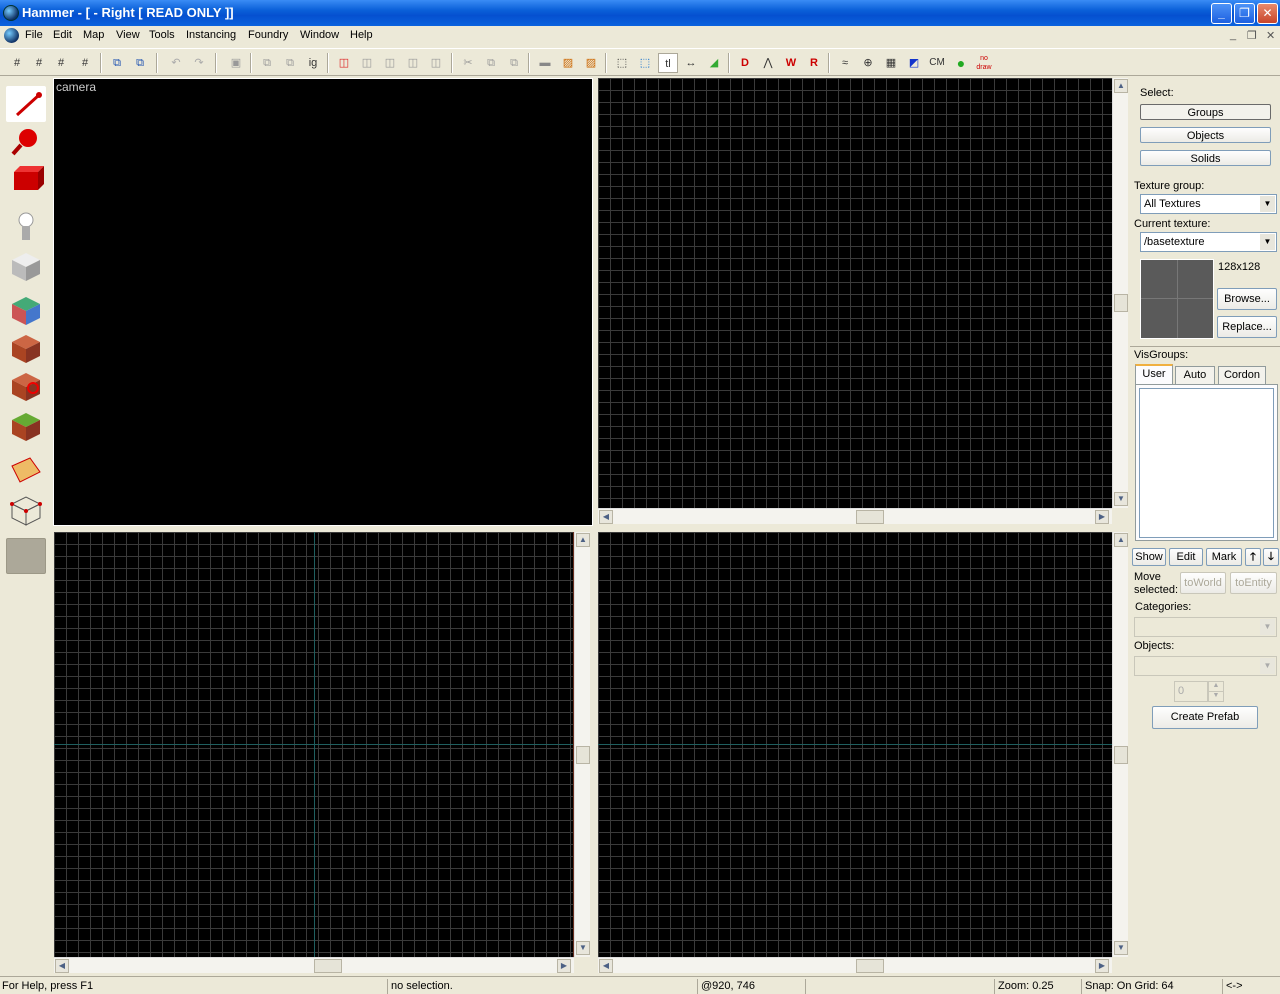  I want to click on solids-button: Solids, so click(1205, 158).